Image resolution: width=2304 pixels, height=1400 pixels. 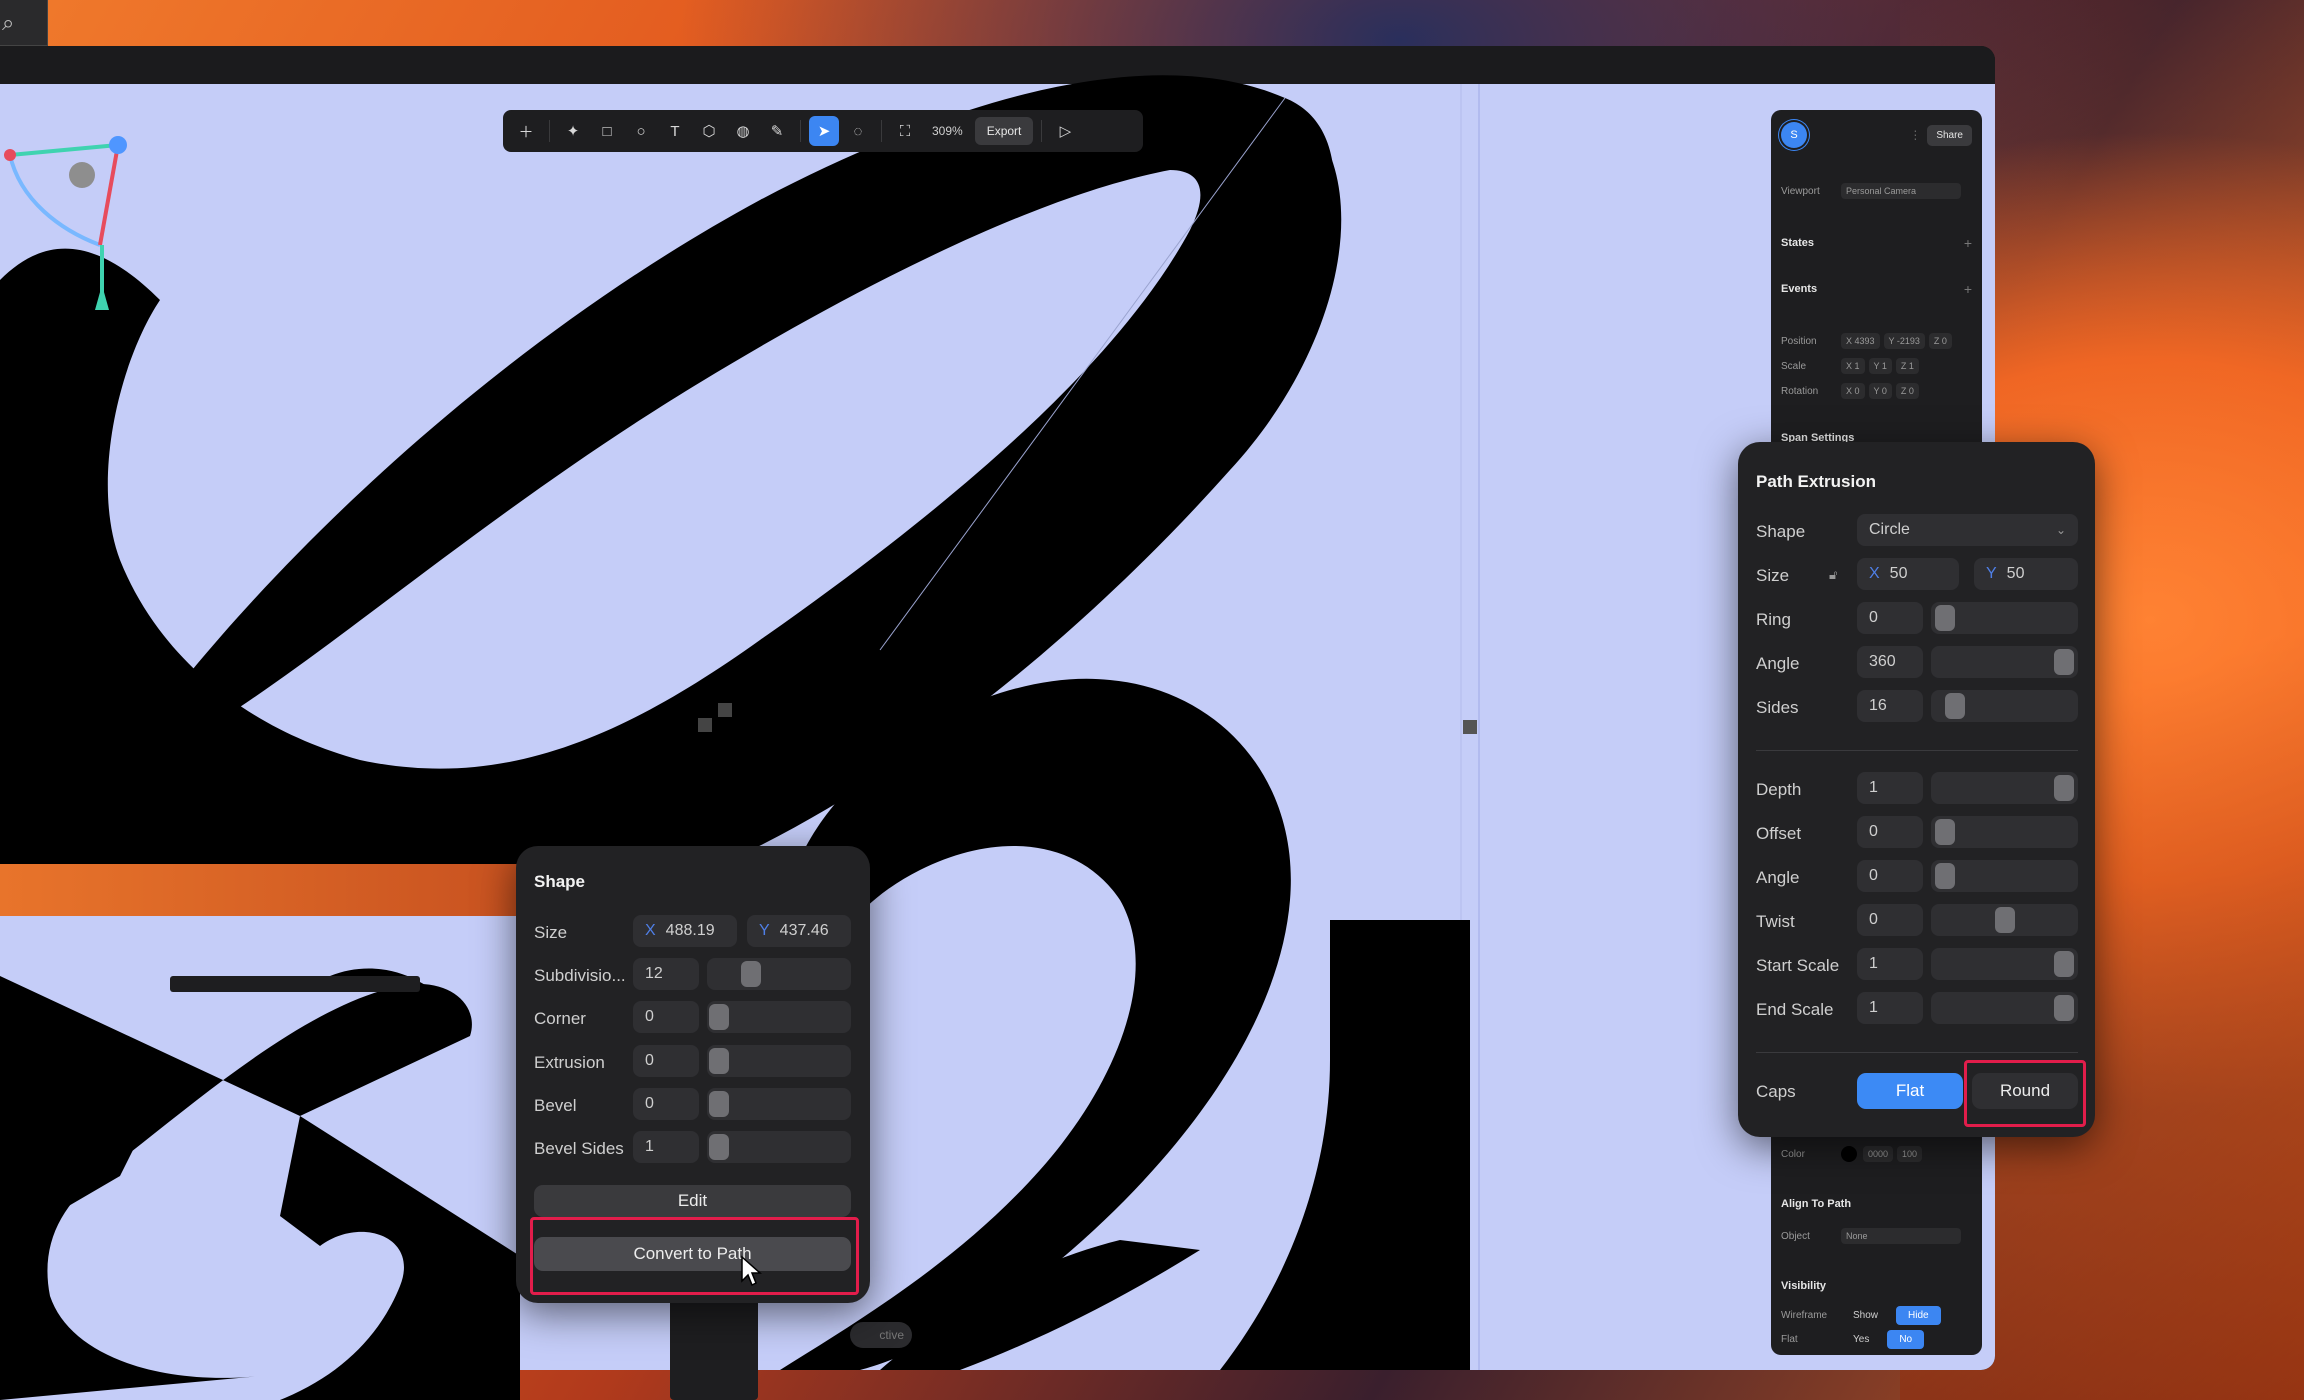 I want to click on export-button: Export, so click(x=1004, y=131).